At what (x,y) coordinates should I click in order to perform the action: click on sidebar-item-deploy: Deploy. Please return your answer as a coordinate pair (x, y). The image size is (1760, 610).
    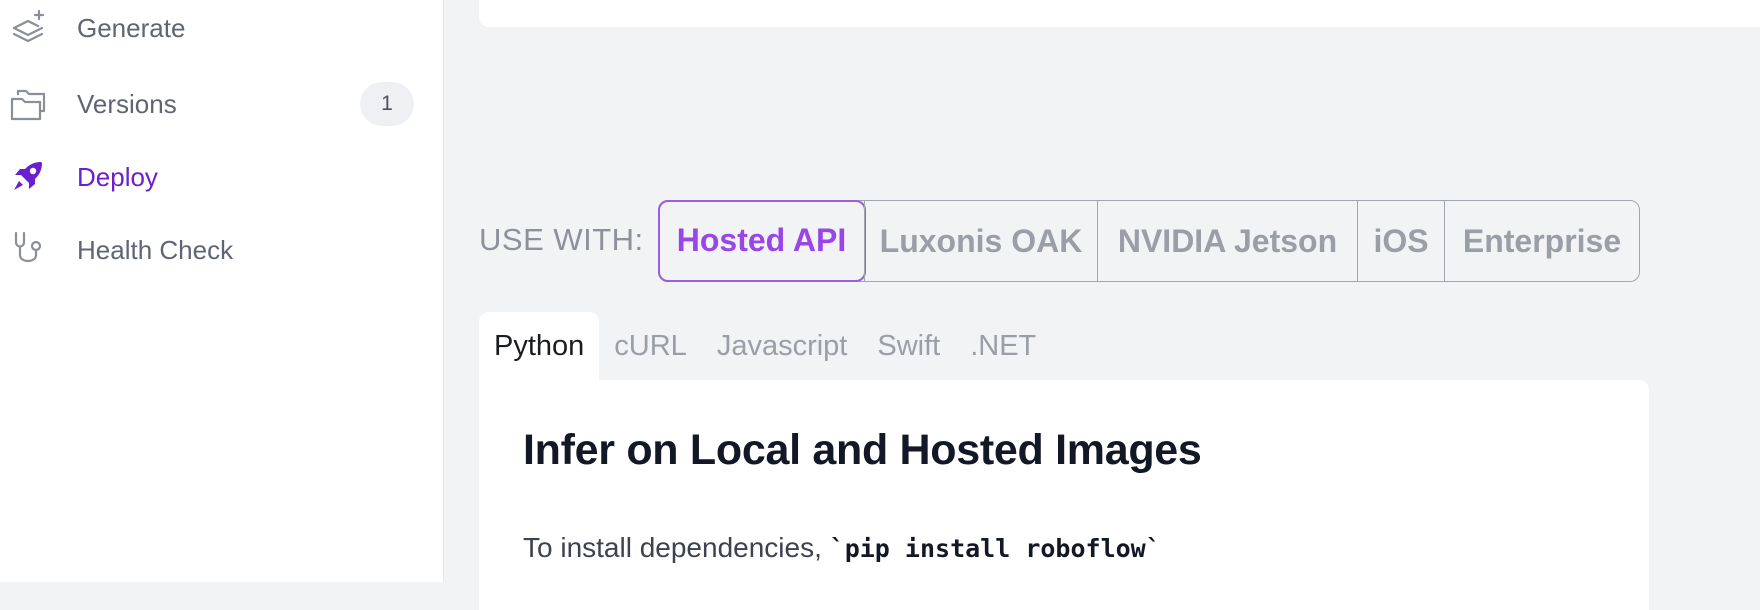
    Looking at the image, I should click on (221, 178).